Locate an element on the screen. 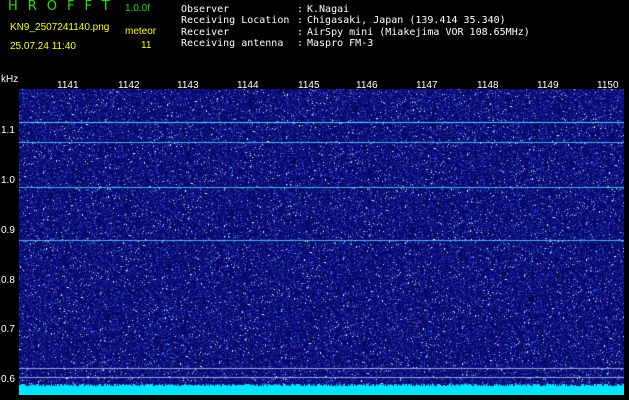 The height and width of the screenshot is (400, 629). version-label: 1.0.0f is located at coordinates (138, 8).